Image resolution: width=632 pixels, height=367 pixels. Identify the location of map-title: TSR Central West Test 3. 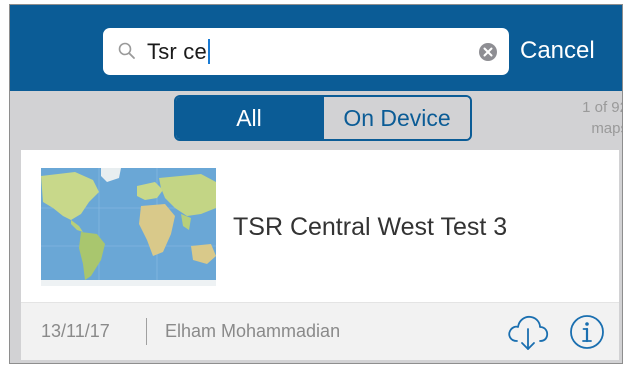
(370, 227).